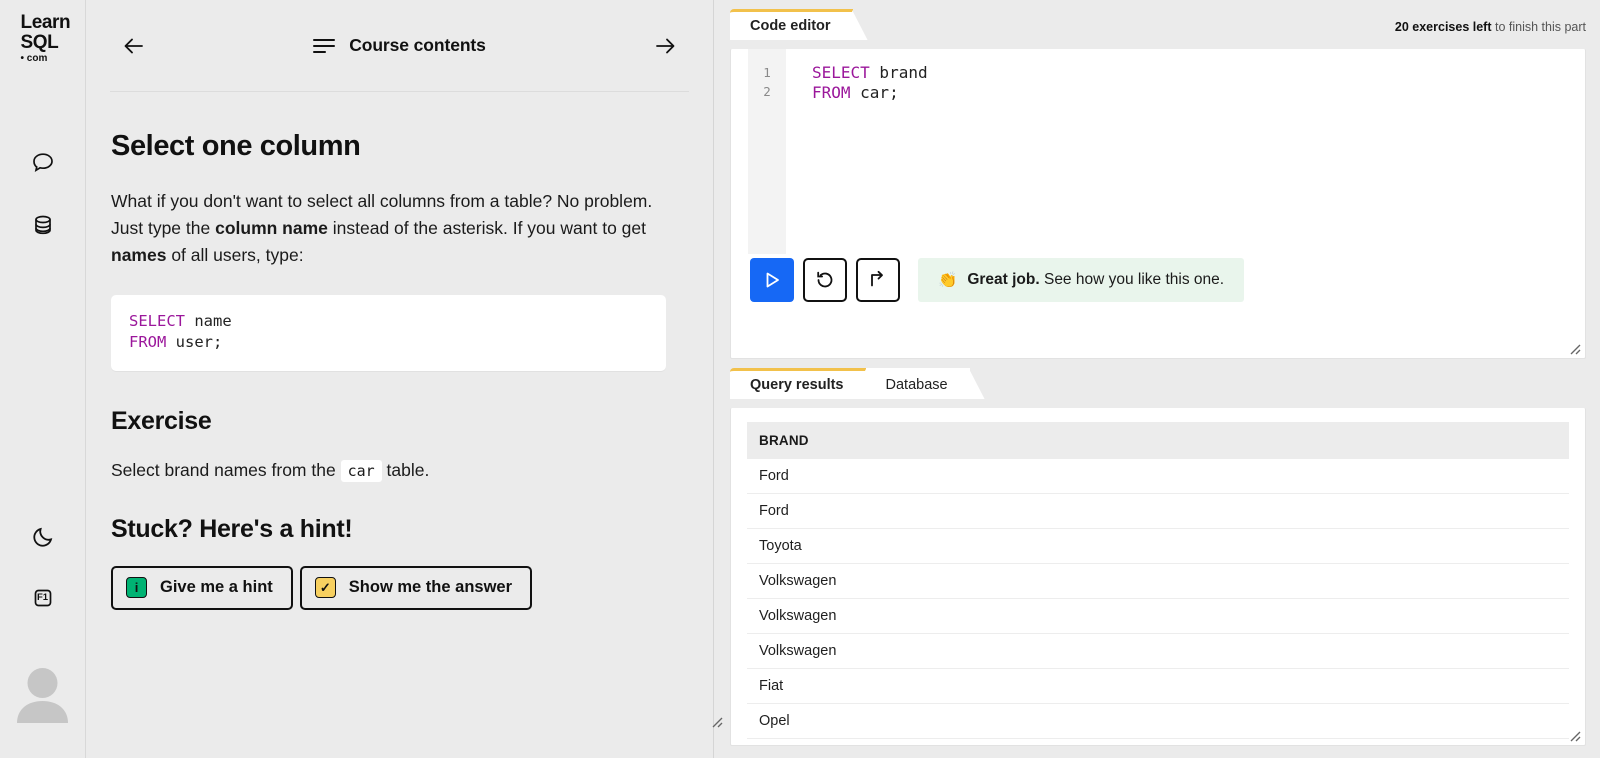 The height and width of the screenshot is (758, 1600). I want to click on course-contents-button: Course contents, so click(399, 45).